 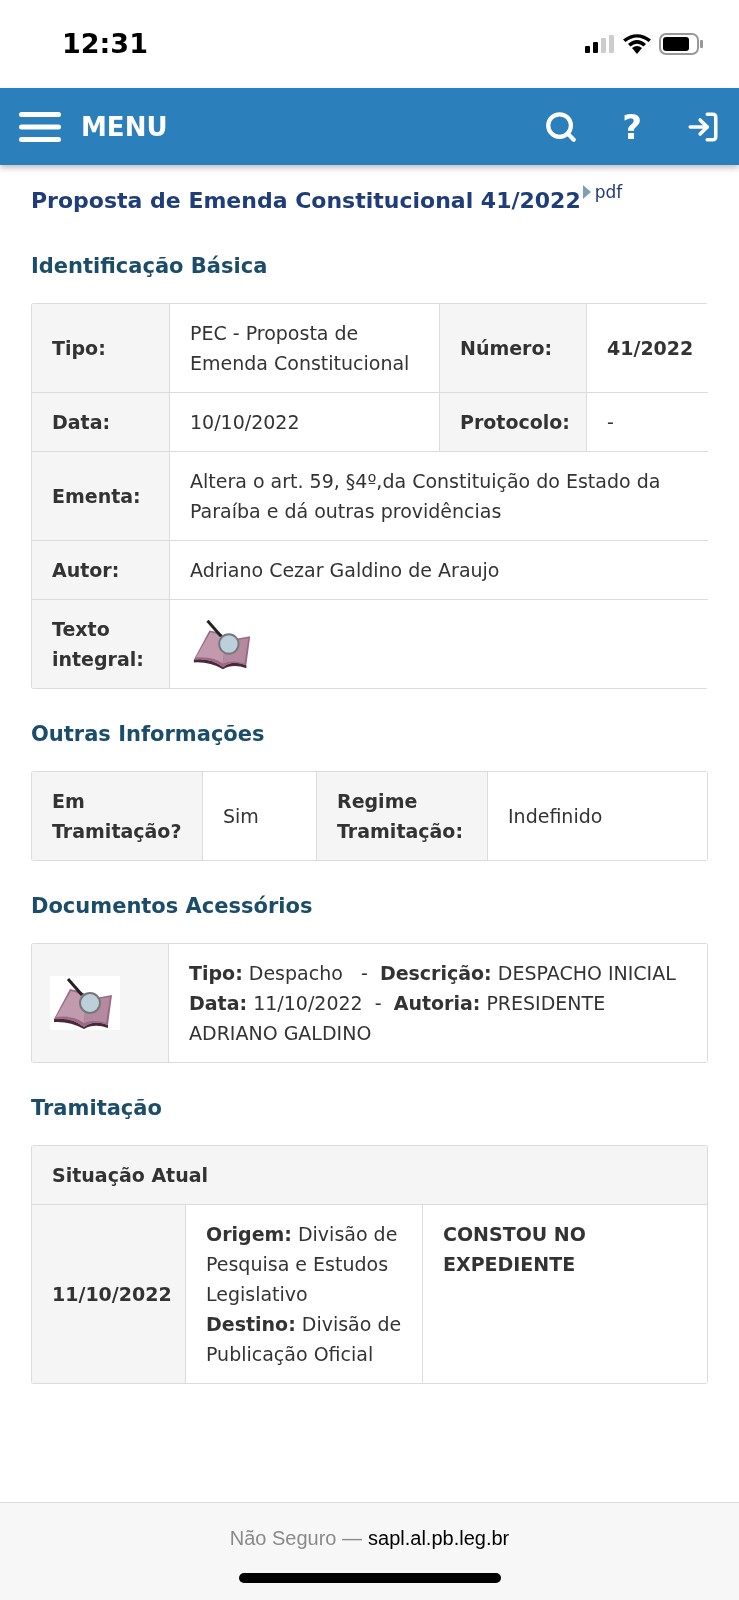 I want to click on field-label: Número:, so click(x=506, y=348).